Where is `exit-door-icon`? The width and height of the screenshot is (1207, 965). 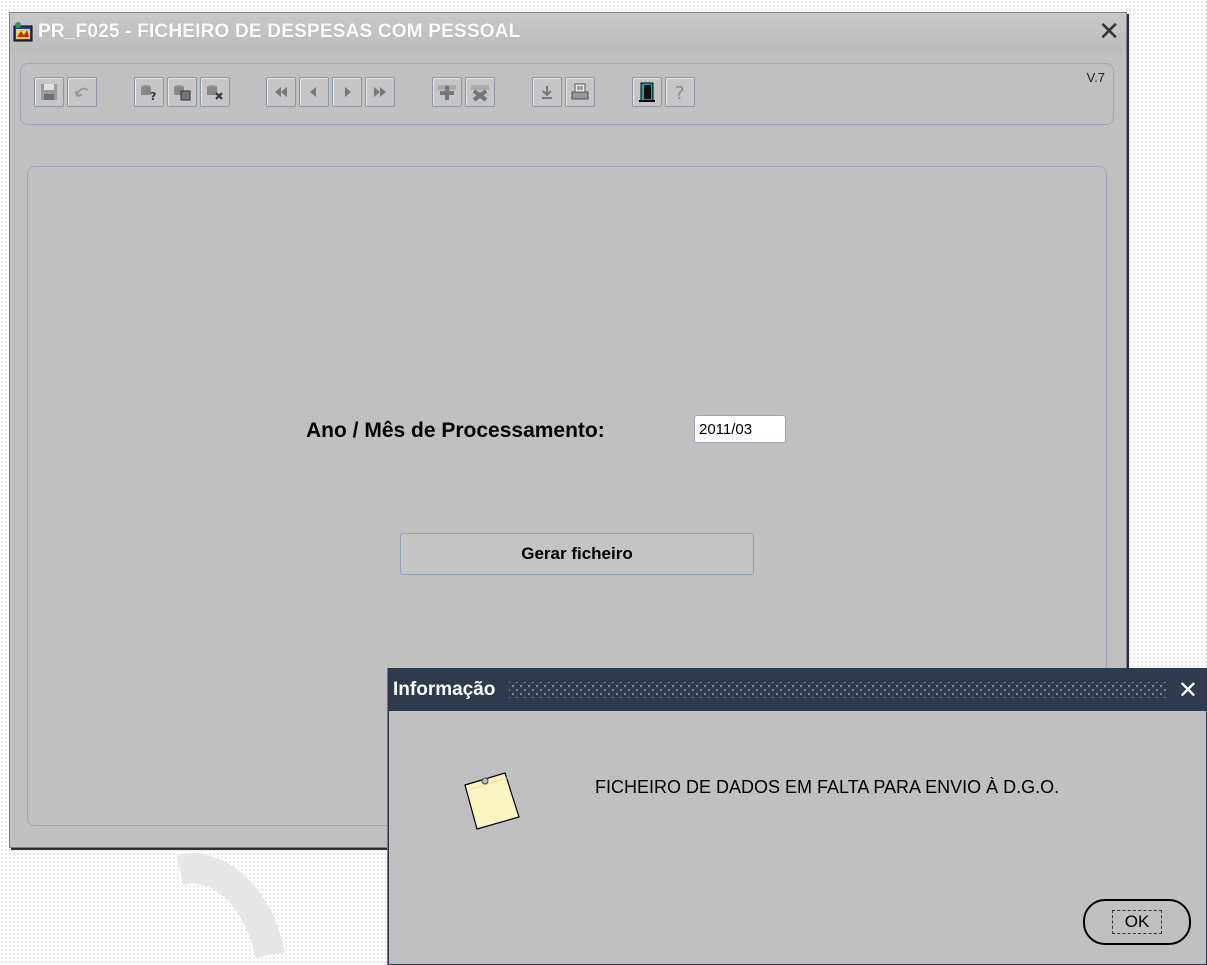 exit-door-icon is located at coordinates (647, 92).